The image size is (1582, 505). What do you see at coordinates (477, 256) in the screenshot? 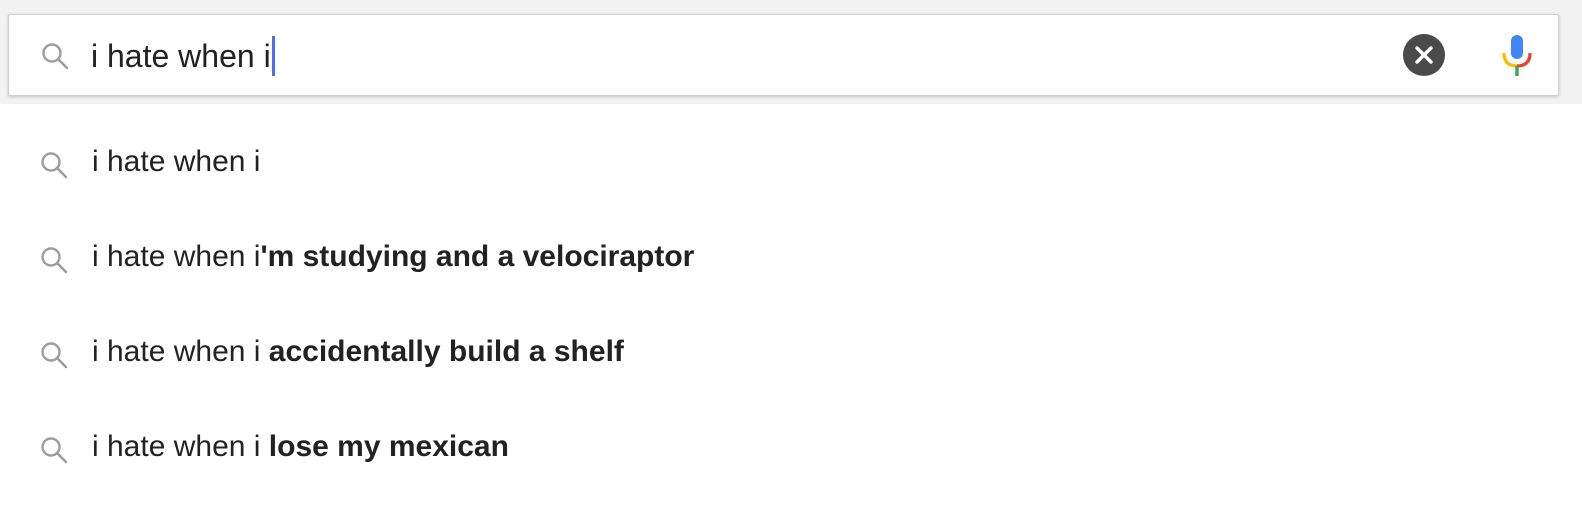
I see `suggestion-completion-text: 'm studying and a velociraptor` at bounding box center [477, 256].